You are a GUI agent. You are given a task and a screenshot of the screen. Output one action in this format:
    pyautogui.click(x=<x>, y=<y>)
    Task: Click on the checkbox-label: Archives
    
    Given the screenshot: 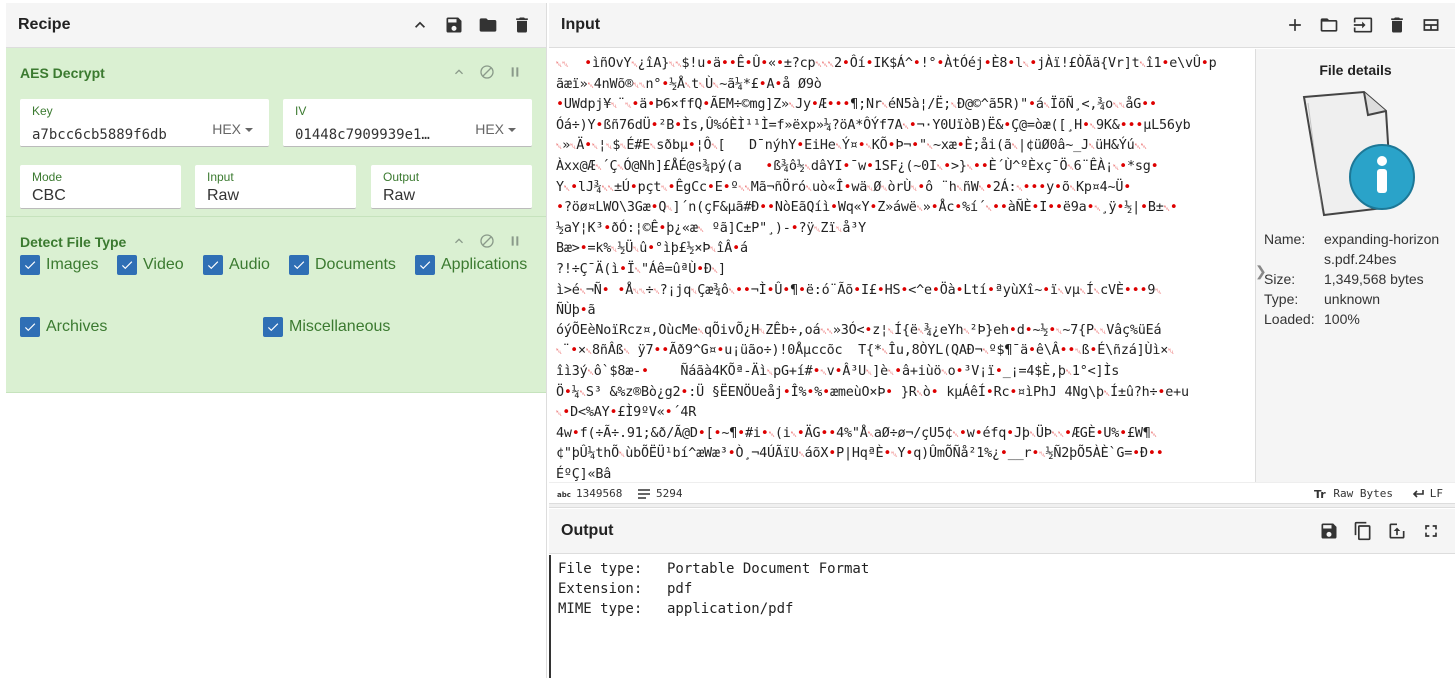 What is the action you would take?
    pyautogui.click(x=77, y=326)
    